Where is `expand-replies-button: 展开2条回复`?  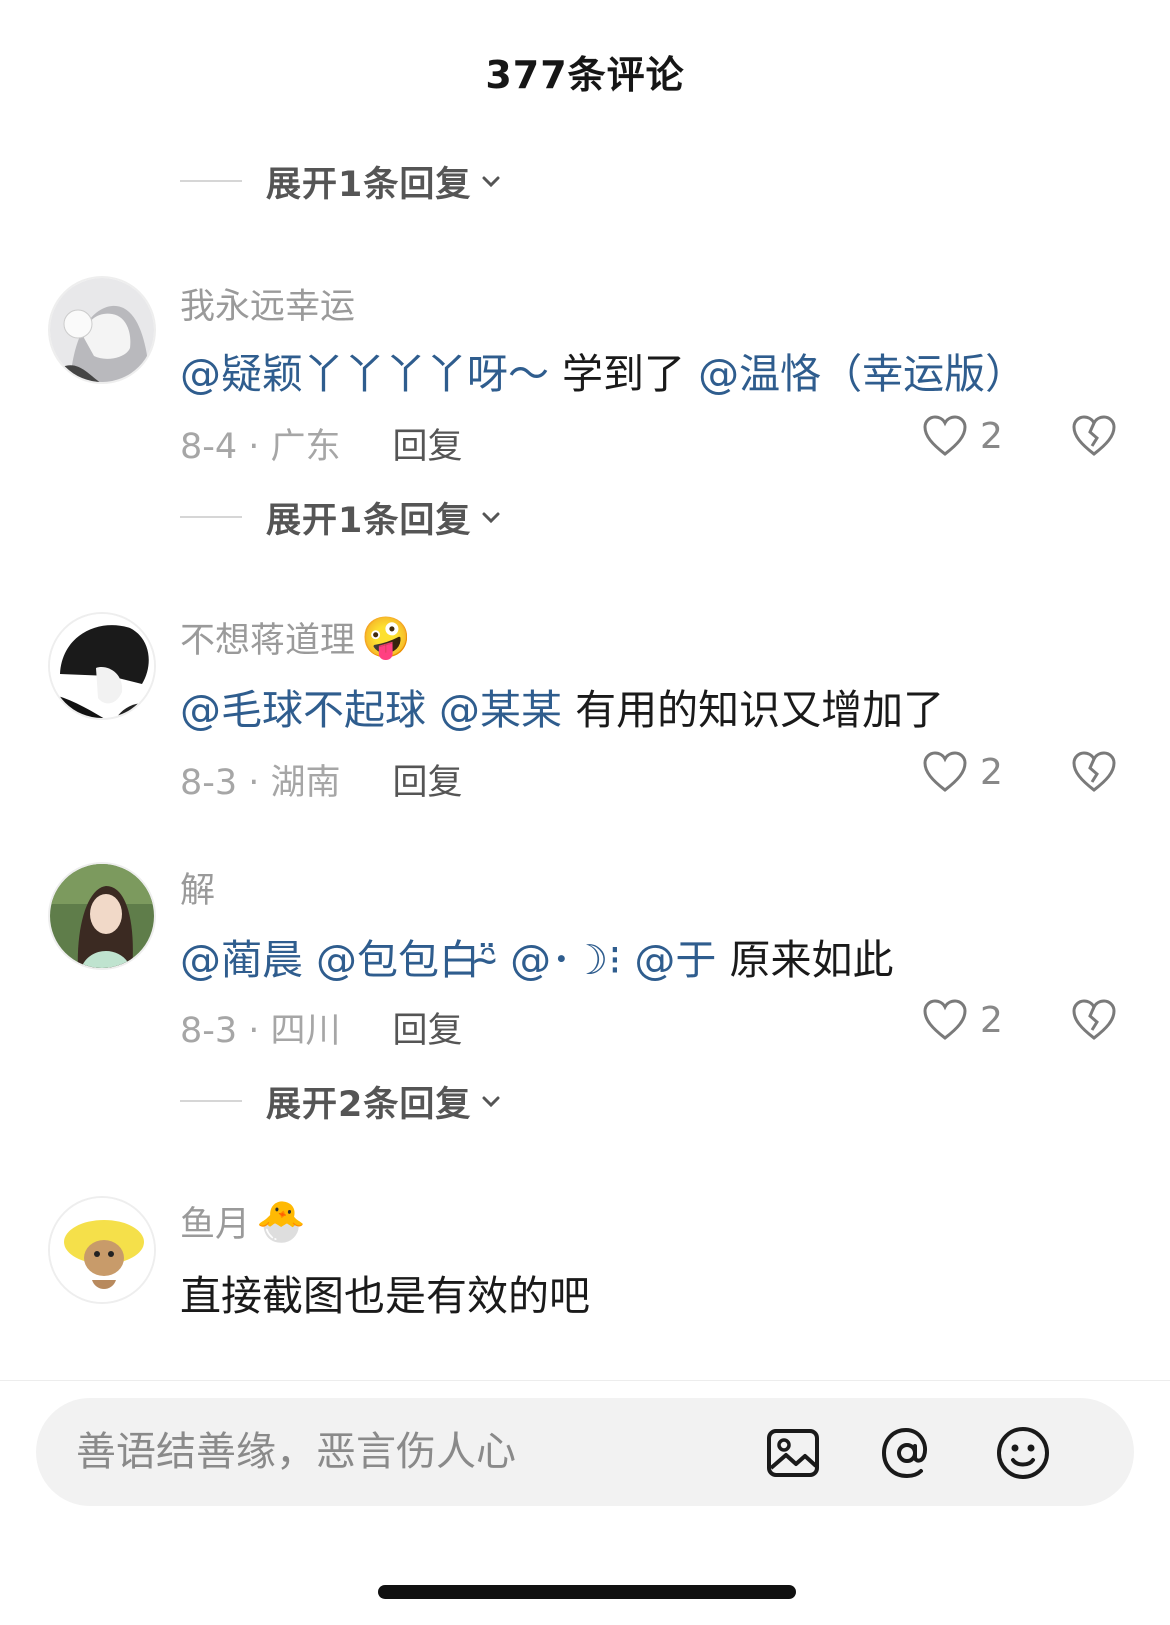 expand-replies-button: 展开2条回复 is located at coordinates (342, 1101).